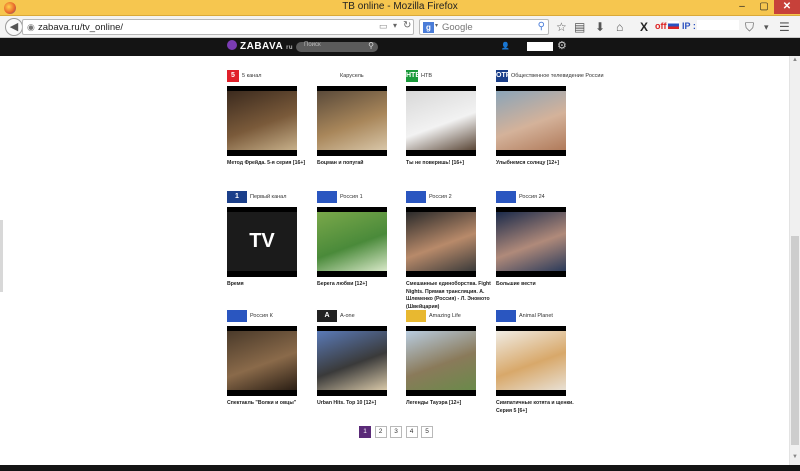 This screenshot has width=800, height=471. Describe the element at coordinates (457, 27) in the screenshot. I see `search-placeholder: Google` at that location.